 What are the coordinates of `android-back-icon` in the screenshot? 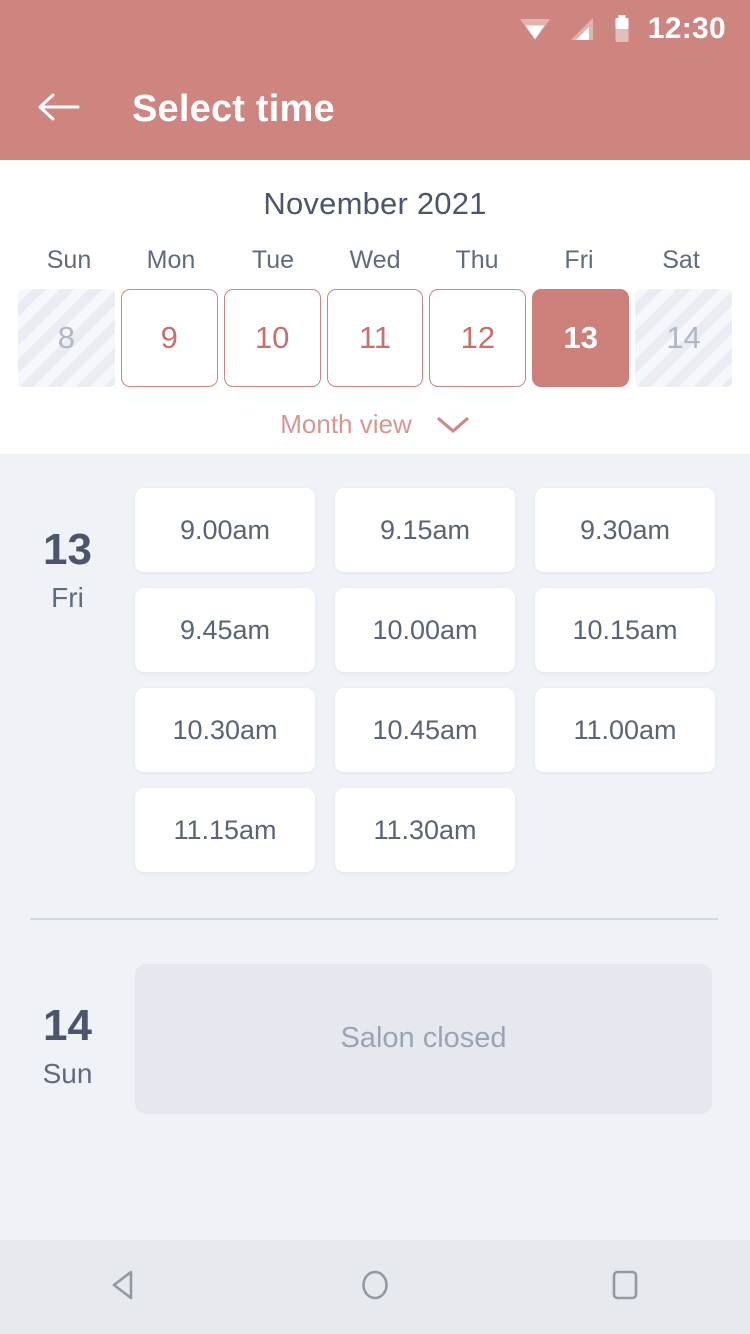 It's located at (125, 1287).